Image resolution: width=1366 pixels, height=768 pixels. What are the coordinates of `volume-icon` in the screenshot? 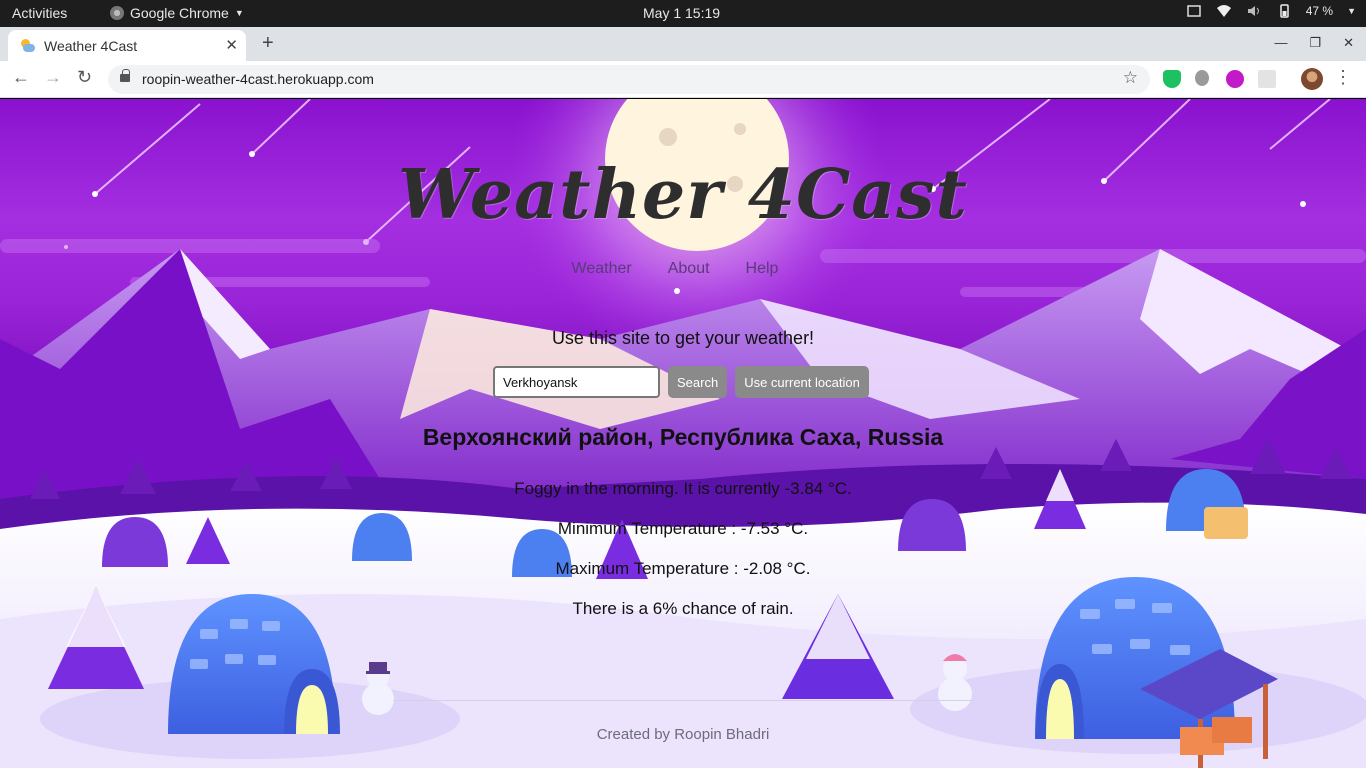 It's located at (1253, 11).